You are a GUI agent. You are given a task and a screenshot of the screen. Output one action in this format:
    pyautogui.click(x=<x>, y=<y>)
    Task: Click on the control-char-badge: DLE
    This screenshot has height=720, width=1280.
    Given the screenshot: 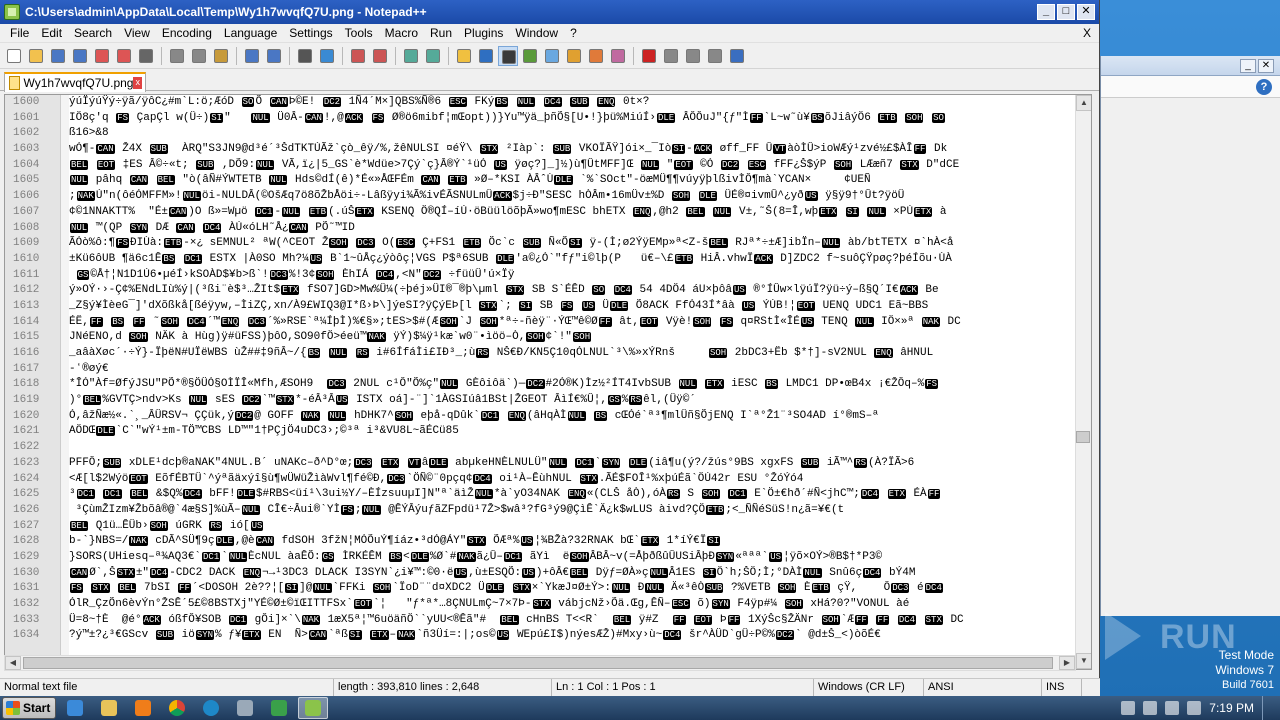 What is the action you would take?
    pyautogui.click(x=245, y=494)
    